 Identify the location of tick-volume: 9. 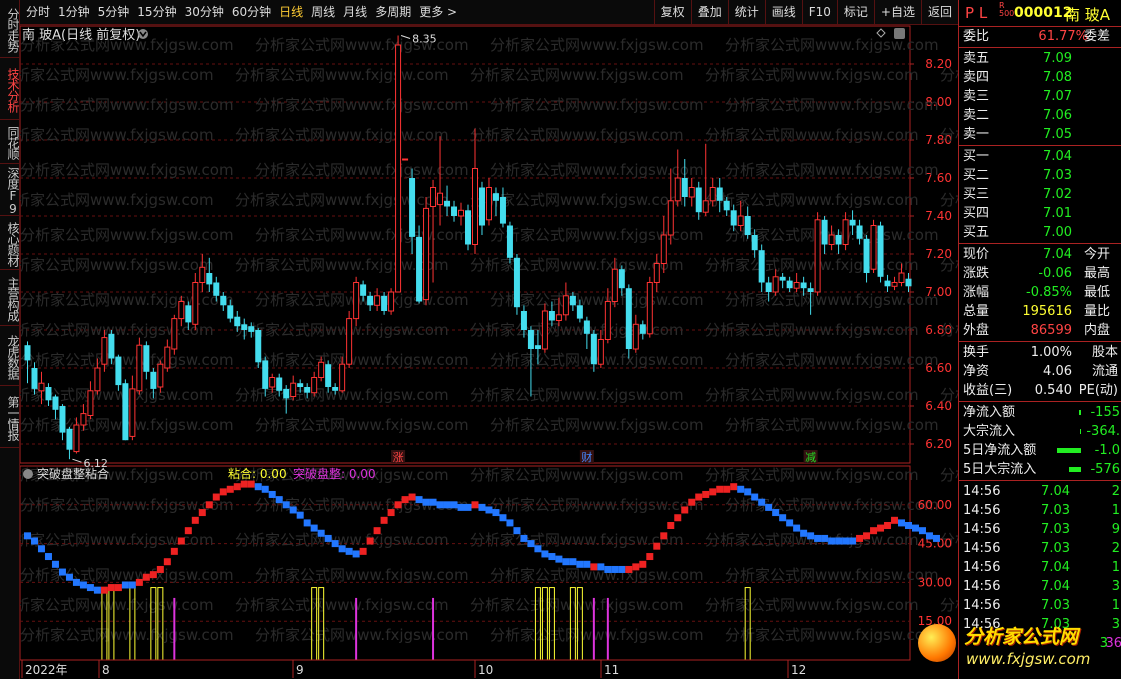
(1115, 529).